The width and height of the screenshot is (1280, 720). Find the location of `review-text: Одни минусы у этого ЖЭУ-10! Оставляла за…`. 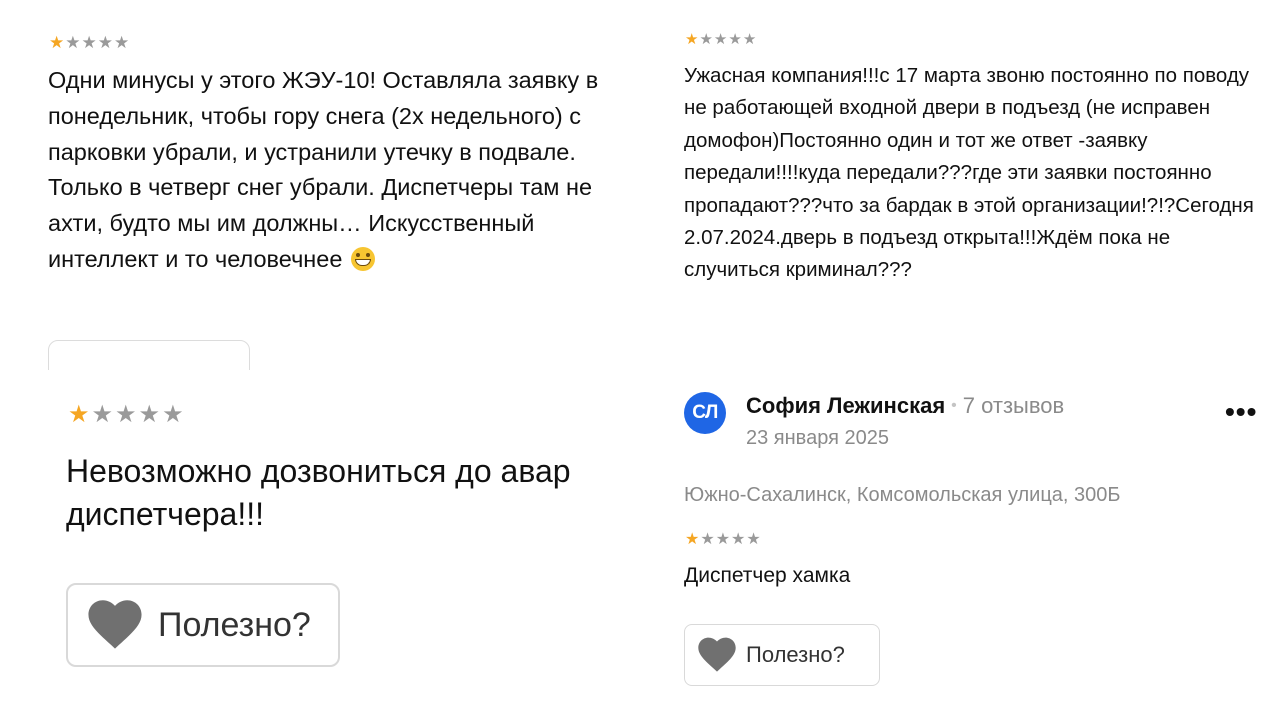

review-text: Одни минусы у этого ЖЭУ-10! Оставляла за… is located at coordinates (340, 170).